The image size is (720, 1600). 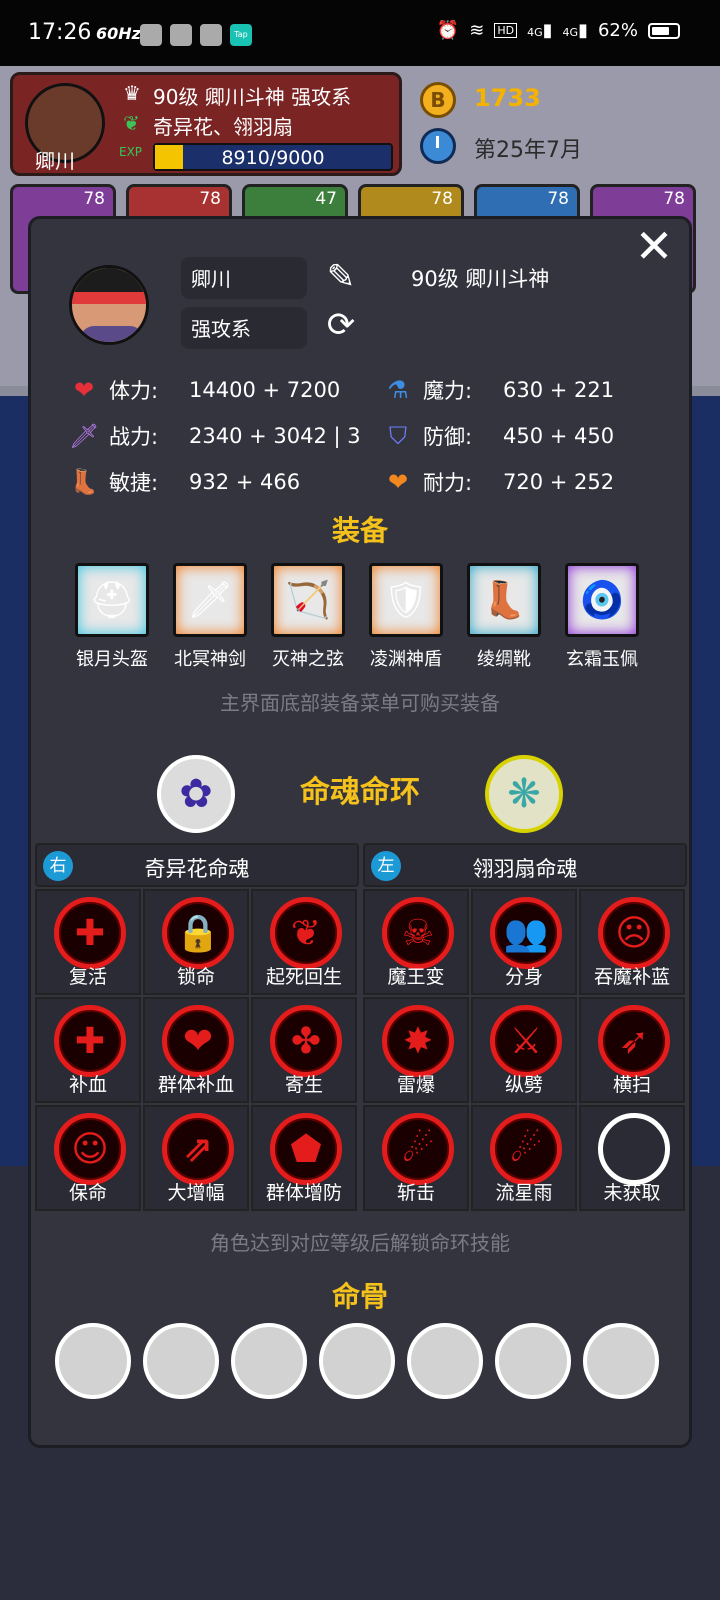 What do you see at coordinates (132, 93) in the screenshot?
I see `crown-icon: ♛` at bounding box center [132, 93].